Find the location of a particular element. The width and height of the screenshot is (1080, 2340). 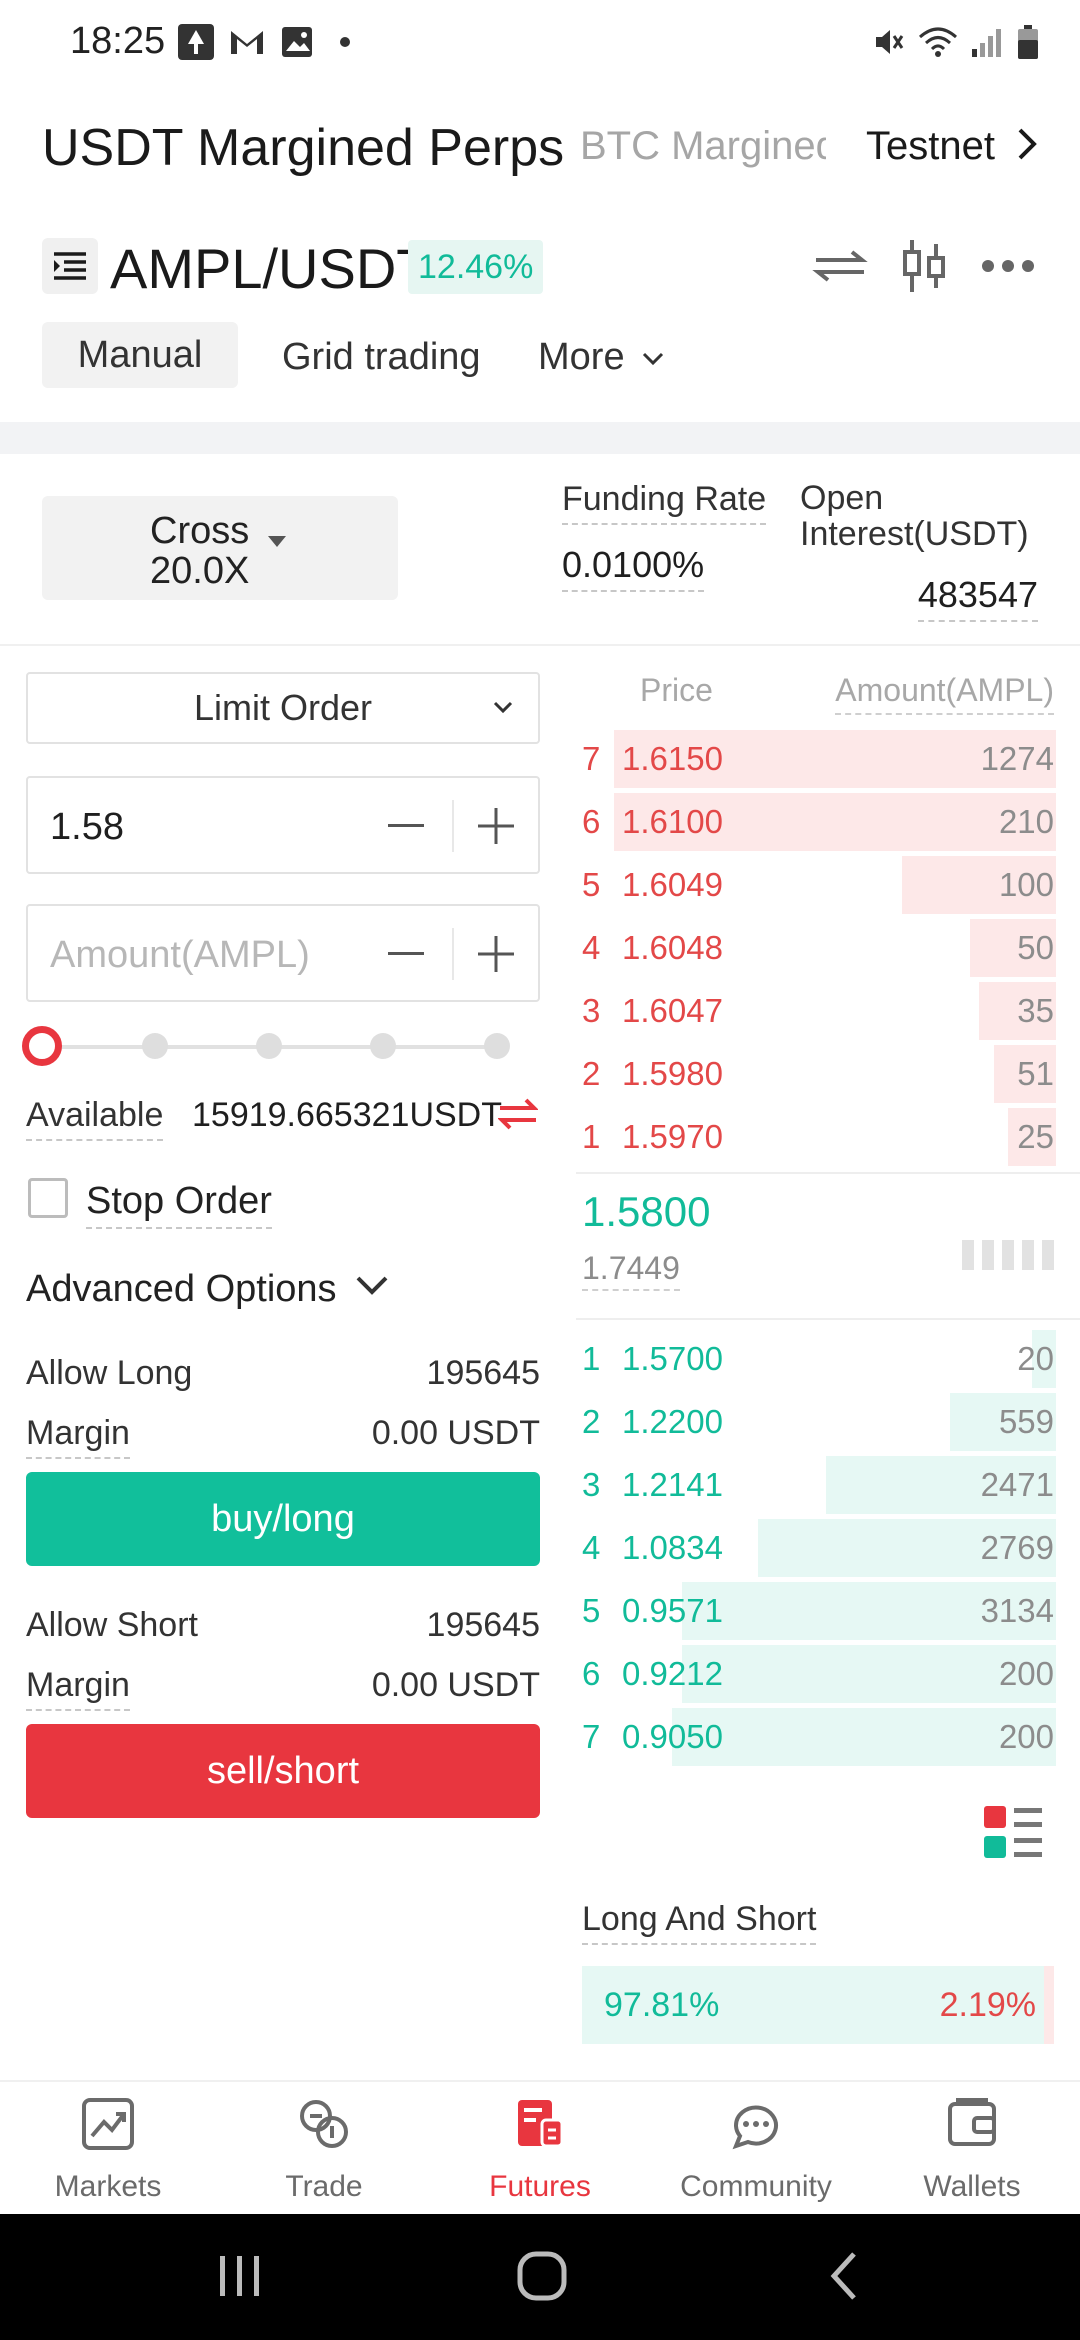

margin-long-label: Margin is located at coordinates (78, 1436).